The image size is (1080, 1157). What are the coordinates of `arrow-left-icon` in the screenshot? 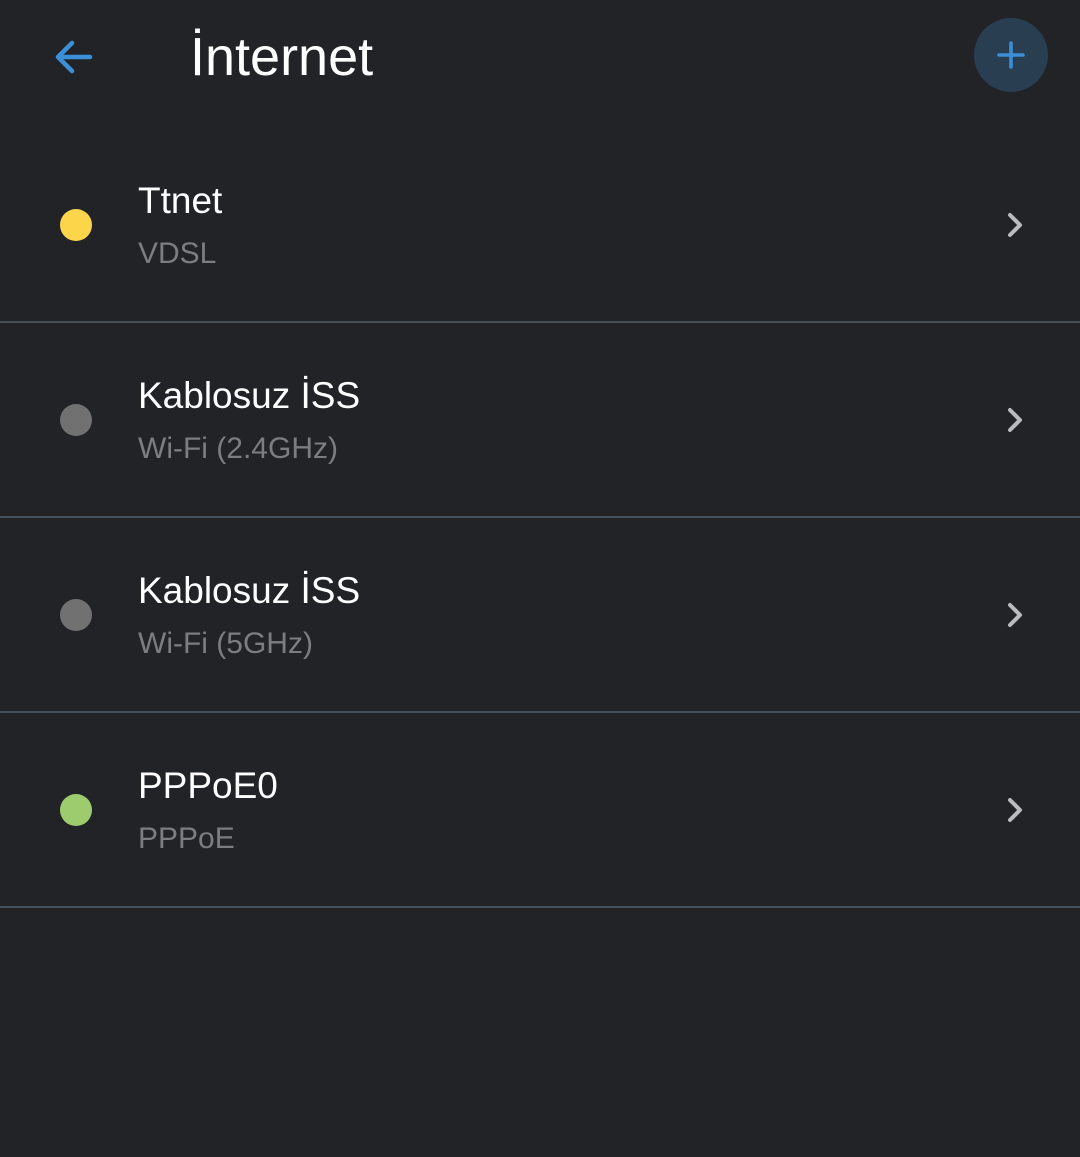 It's located at (74, 57).